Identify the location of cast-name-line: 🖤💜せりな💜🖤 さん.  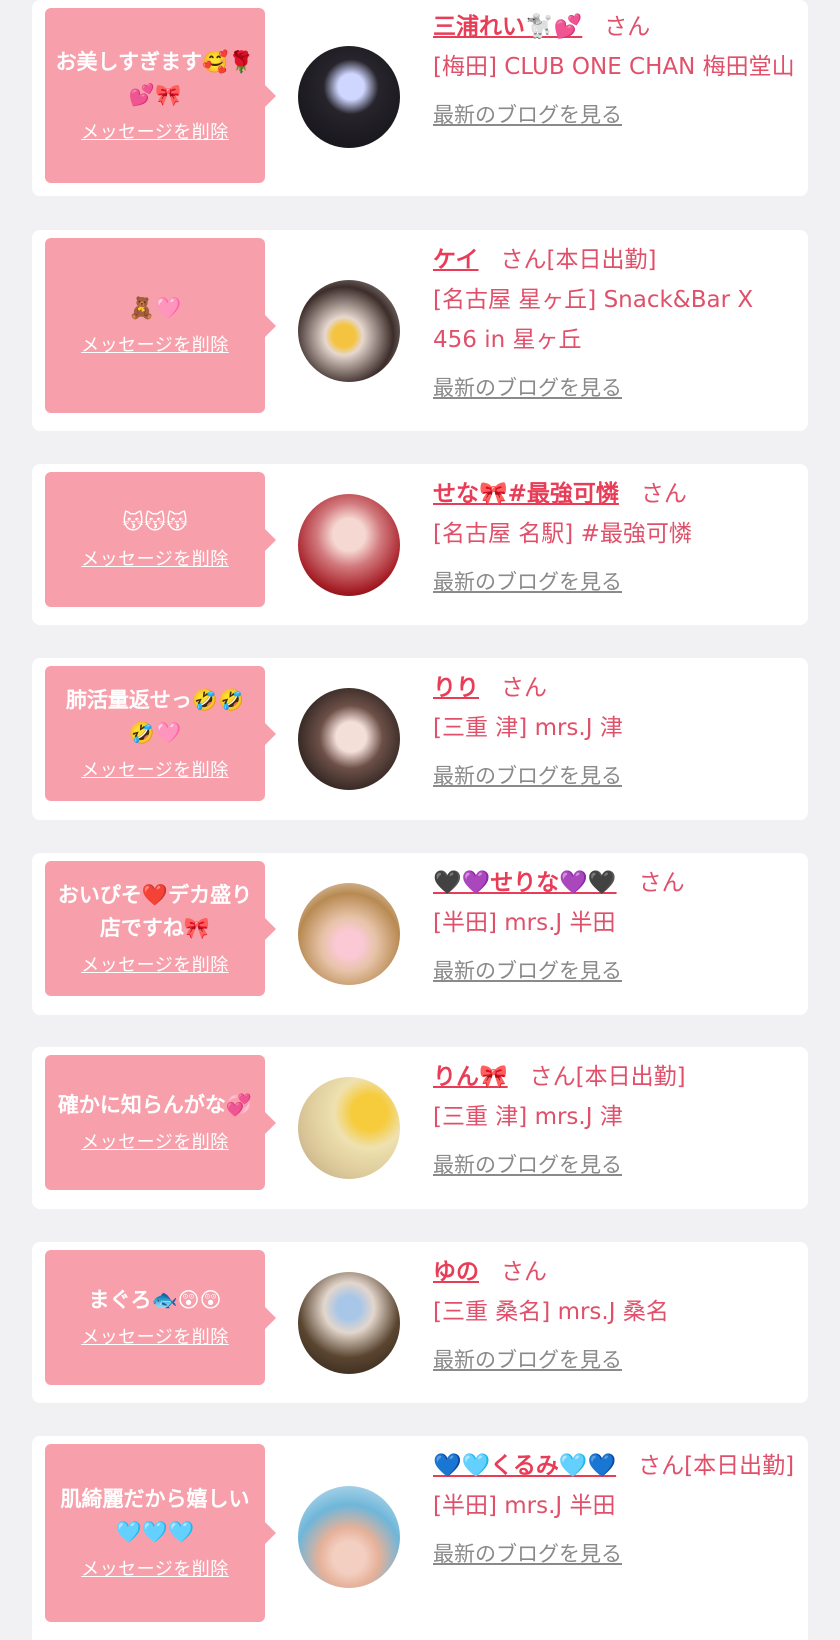
(615, 883).